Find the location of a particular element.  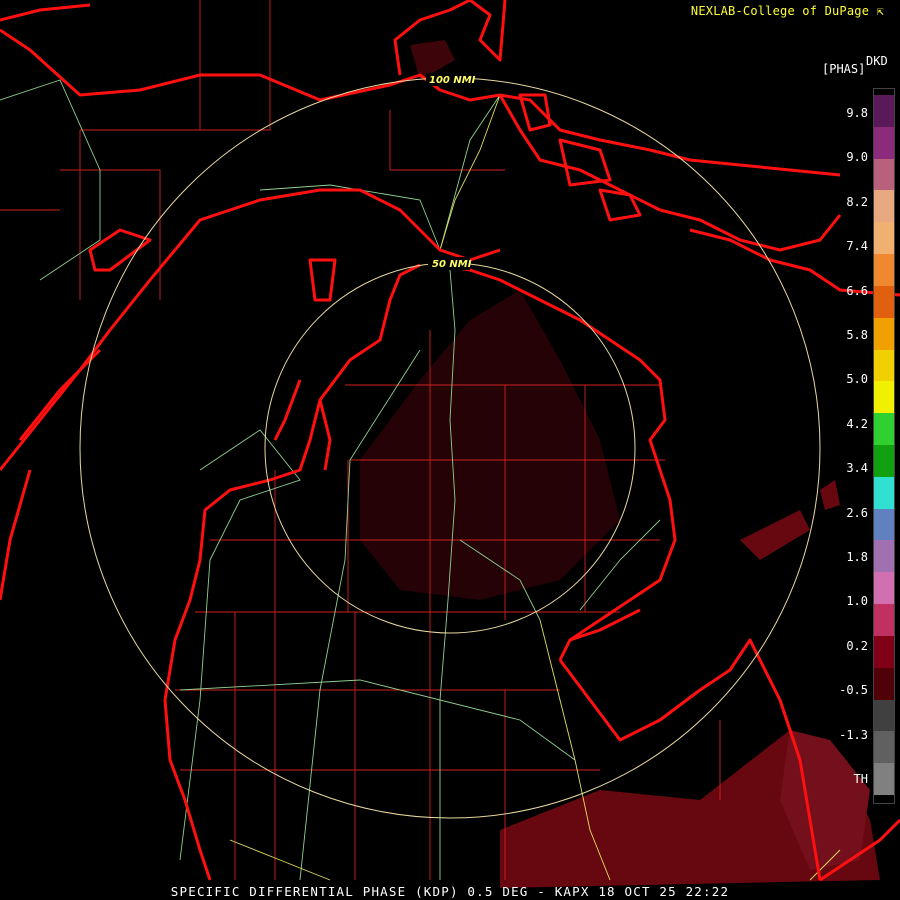

legend-tick-label: 1.8 is located at coordinates (857, 557).